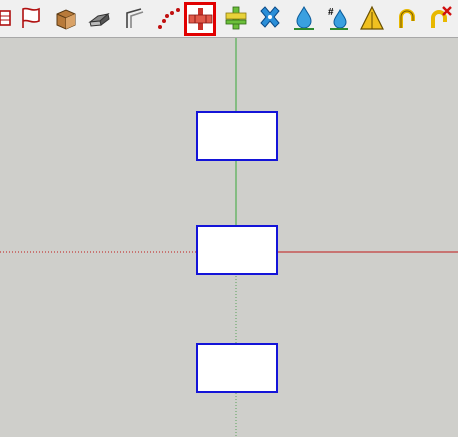 This screenshot has height=437, width=458. Describe the element at coordinates (135, 18) in the screenshot. I see `offset-icon` at that location.